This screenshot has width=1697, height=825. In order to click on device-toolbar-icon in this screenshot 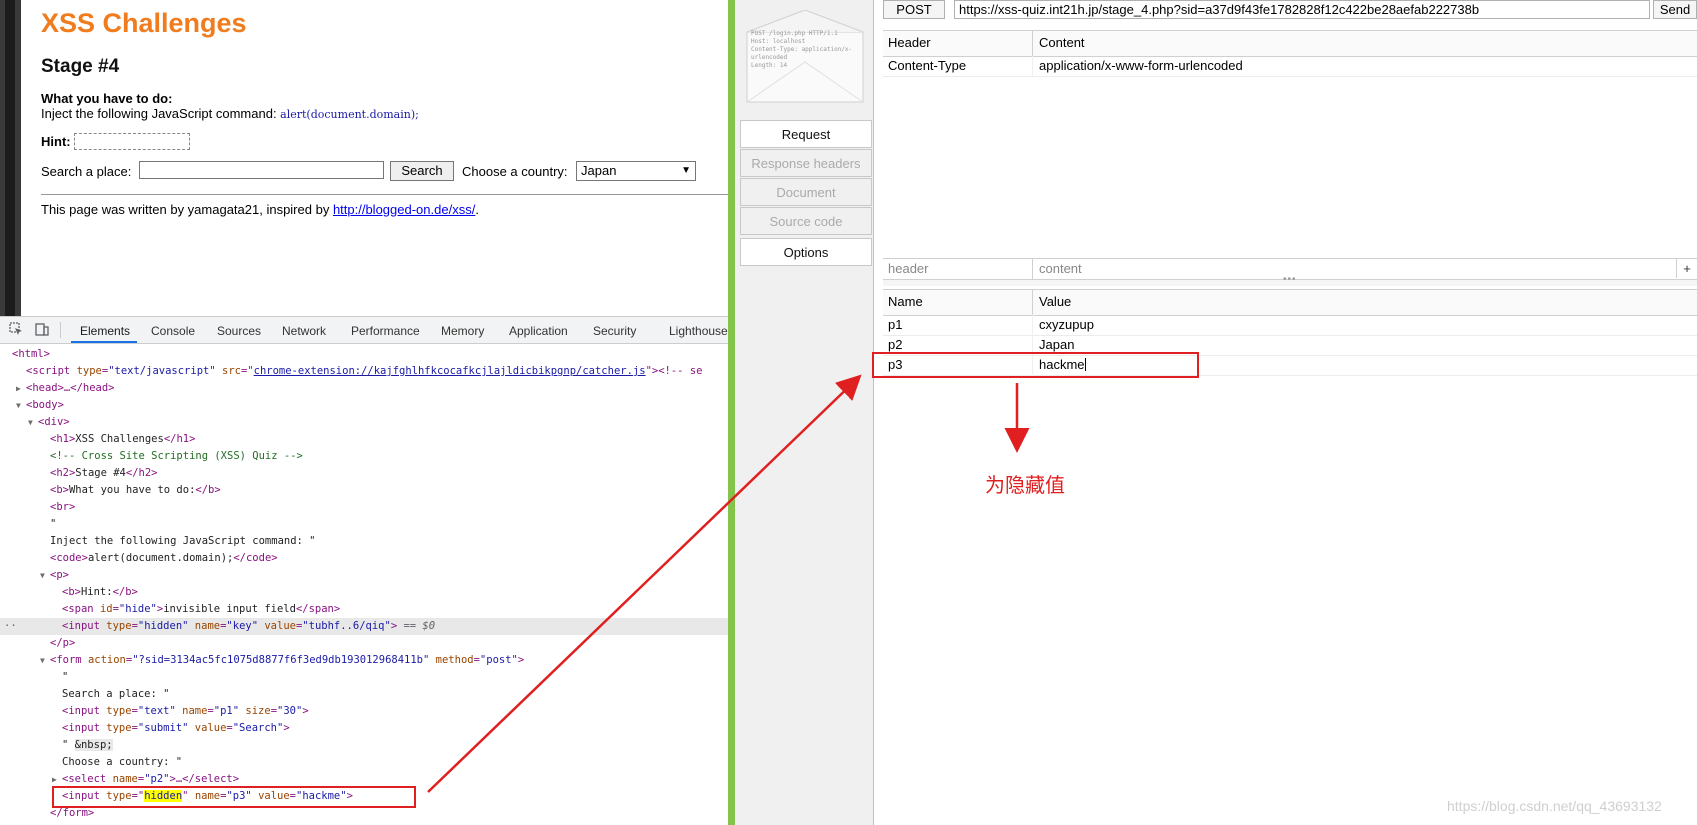, I will do `click(42, 330)`.